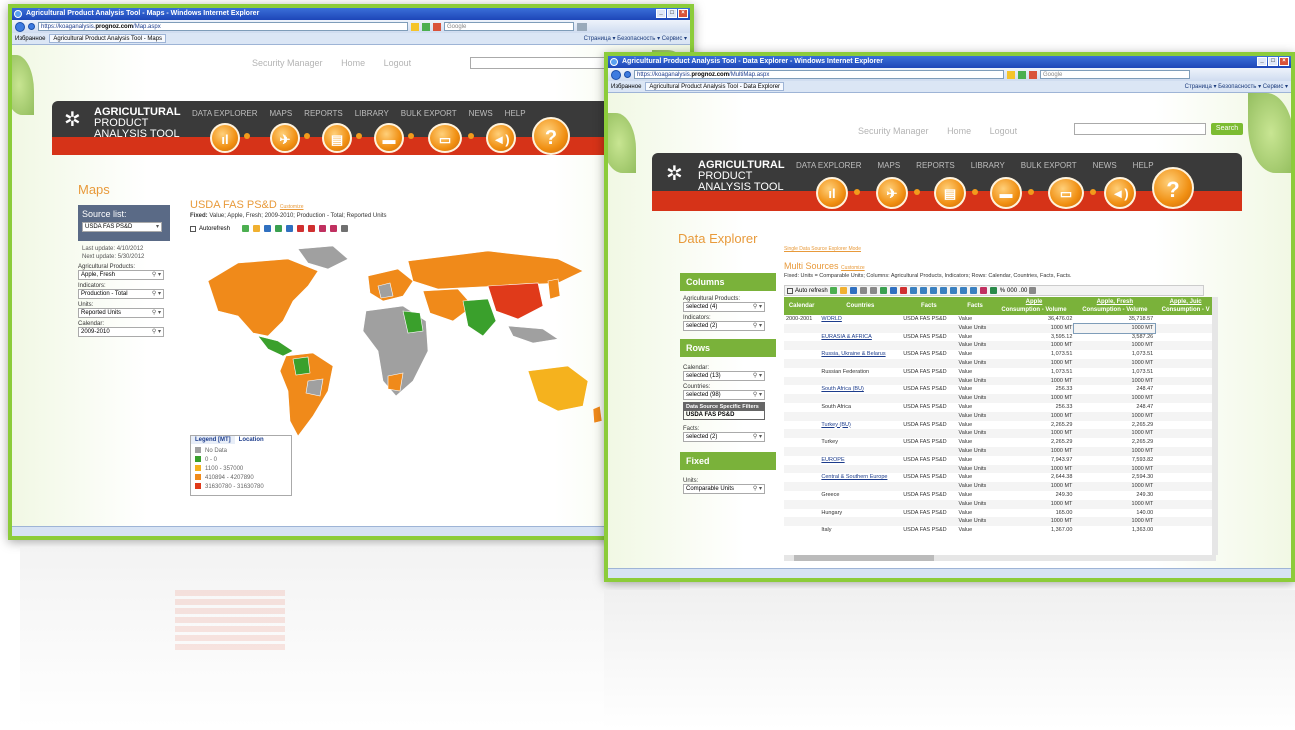 This screenshot has height=730, width=1295. Describe the element at coordinates (923, 290) in the screenshot. I see `columns-icon` at that location.